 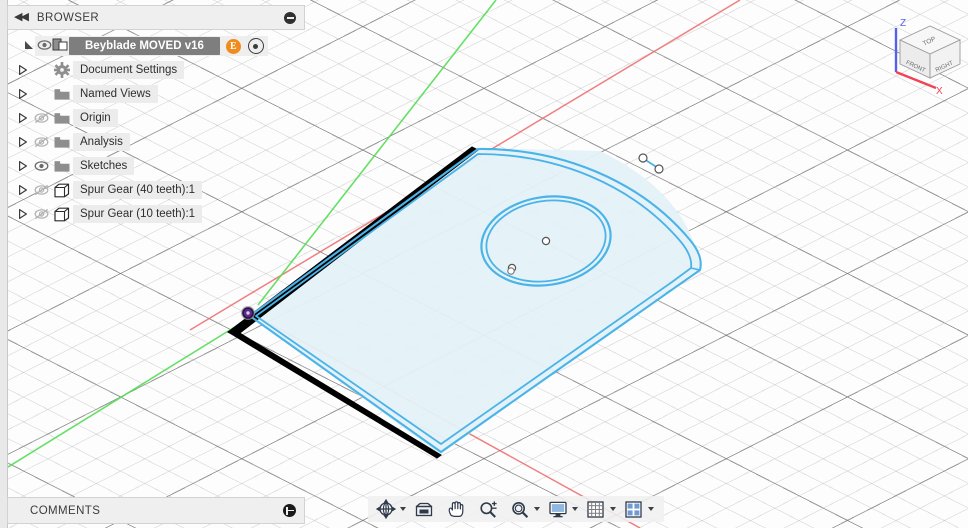 I want to click on fit-tool, so click(x=526, y=509).